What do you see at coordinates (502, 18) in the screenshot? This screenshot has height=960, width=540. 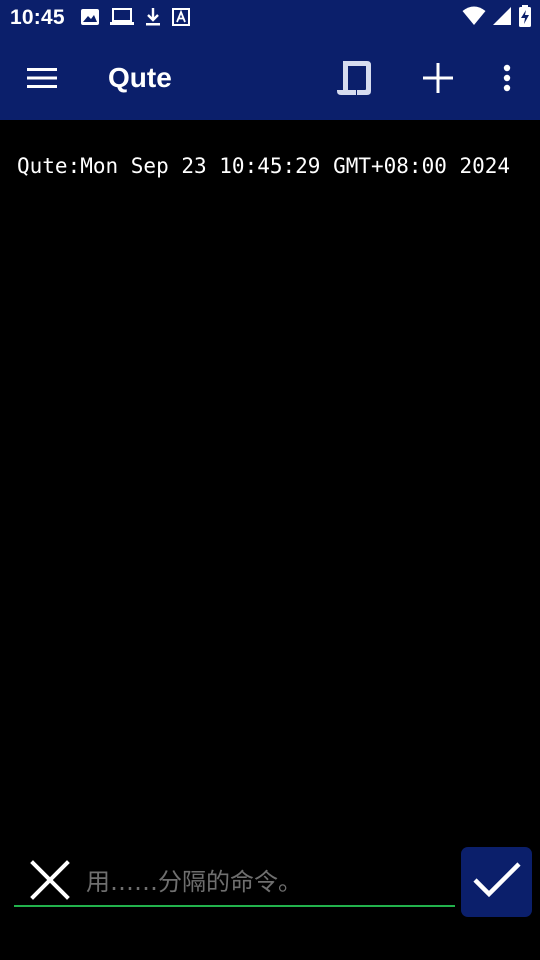 I see `signal-icon` at bounding box center [502, 18].